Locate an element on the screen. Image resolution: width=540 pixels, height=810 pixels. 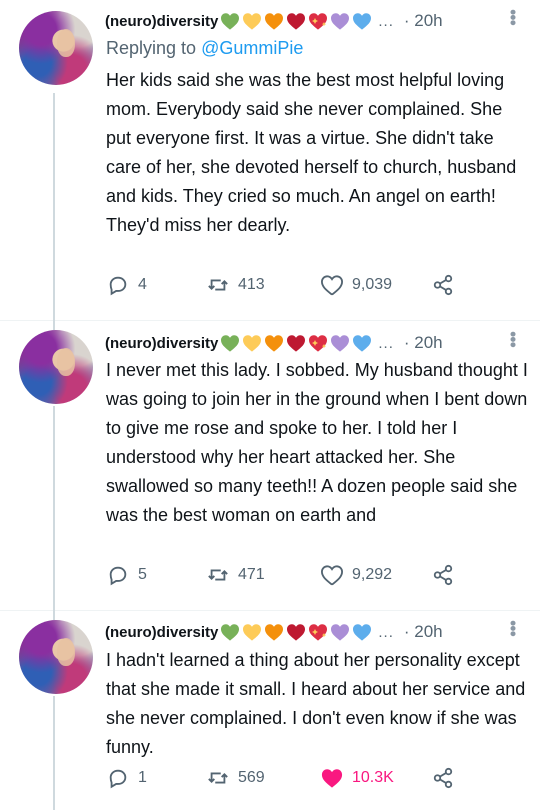
like-button: 9,292 is located at coordinates (356, 575).